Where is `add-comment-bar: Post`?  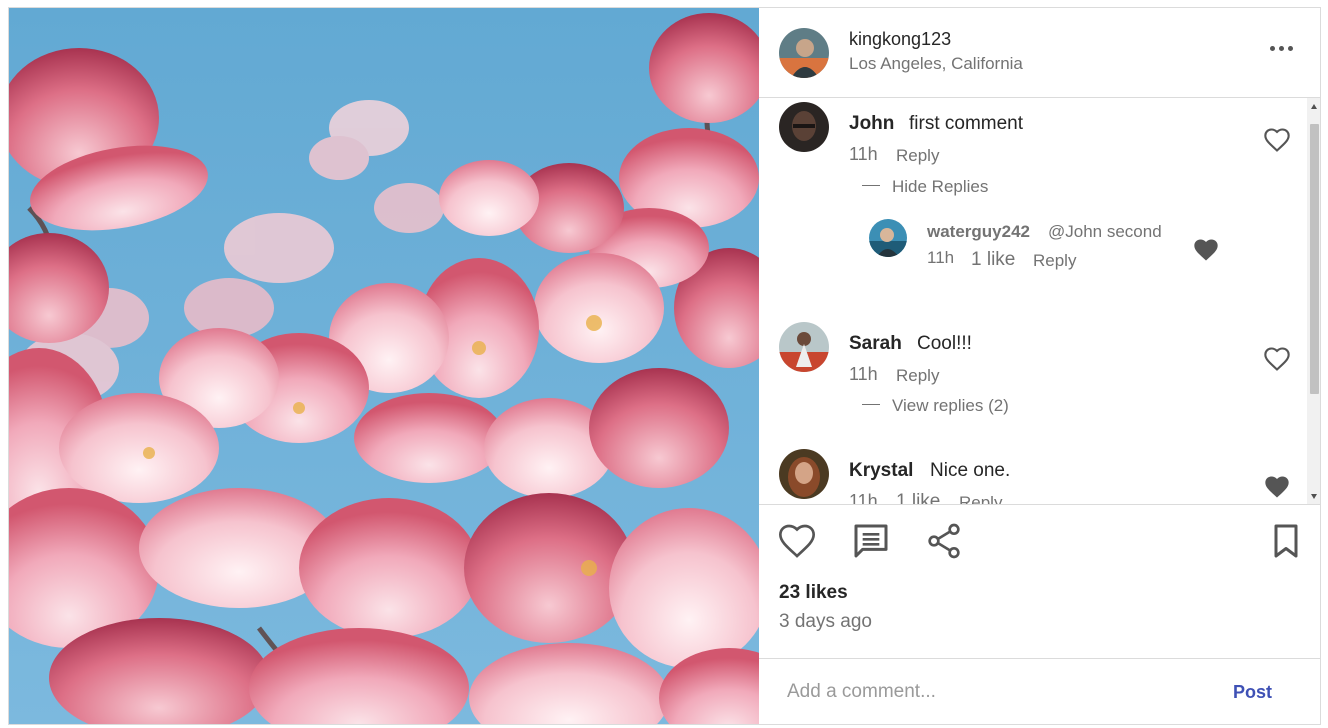 add-comment-bar: Post is located at coordinates (1039, 691).